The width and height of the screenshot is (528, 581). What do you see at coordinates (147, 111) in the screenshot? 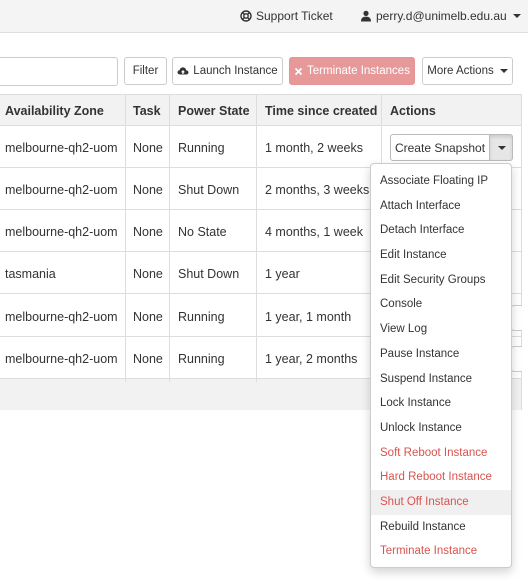
I see `header-task: Task` at bounding box center [147, 111].